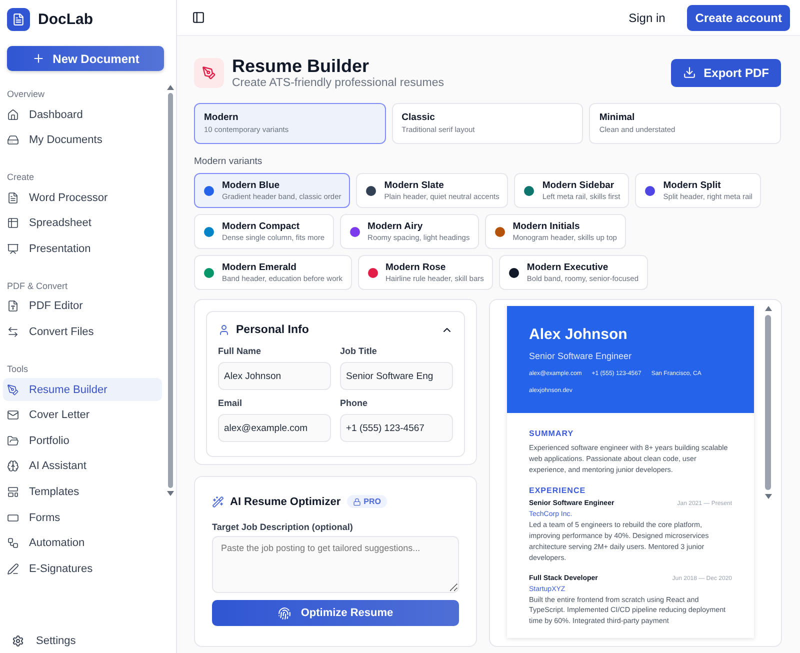 The width and height of the screenshot is (800, 653). What do you see at coordinates (301, 66) in the screenshot?
I see `page-title: Resume Builder` at bounding box center [301, 66].